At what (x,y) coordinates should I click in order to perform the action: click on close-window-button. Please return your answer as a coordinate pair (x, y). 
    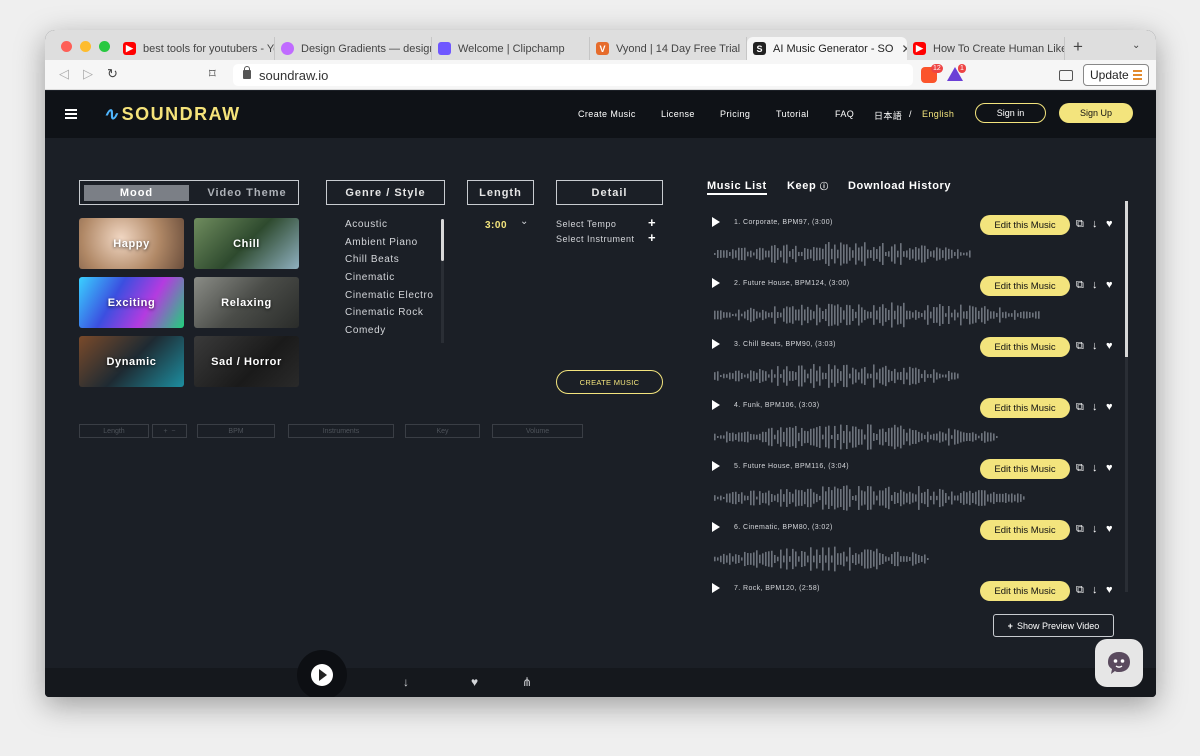
    Looking at the image, I should click on (66, 46).